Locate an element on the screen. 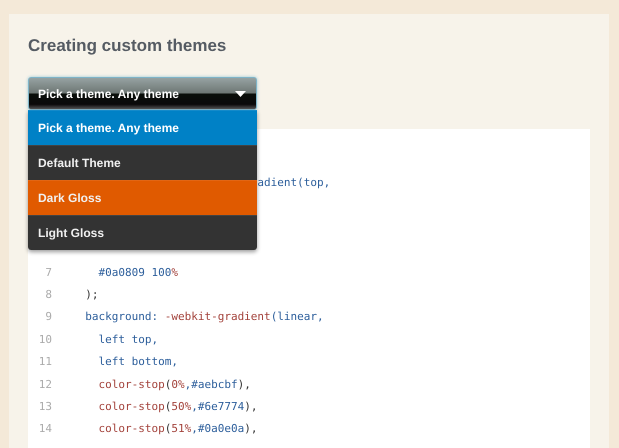 The width and height of the screenshot is (619, 448). line-number: 7 is located at coordinates (48, 272).